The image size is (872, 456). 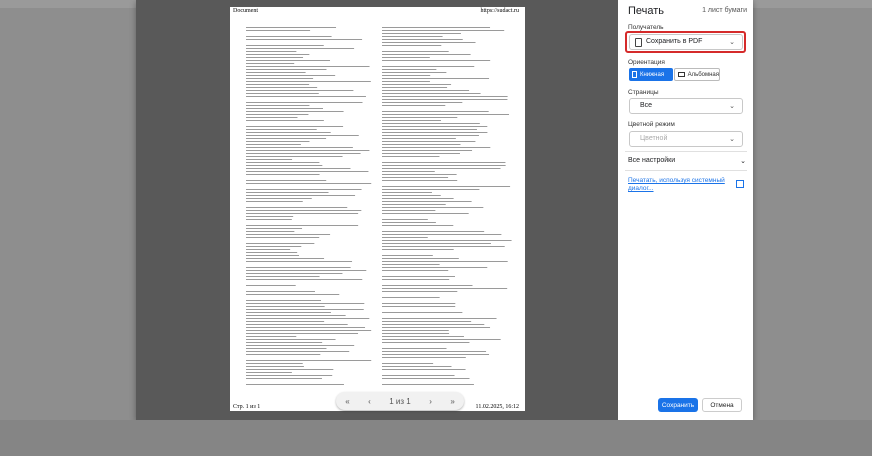 What do you see at coordinates (245, 11) in the screenshot?
I see `page-header-left: Document` at bounding box center [245, 11].